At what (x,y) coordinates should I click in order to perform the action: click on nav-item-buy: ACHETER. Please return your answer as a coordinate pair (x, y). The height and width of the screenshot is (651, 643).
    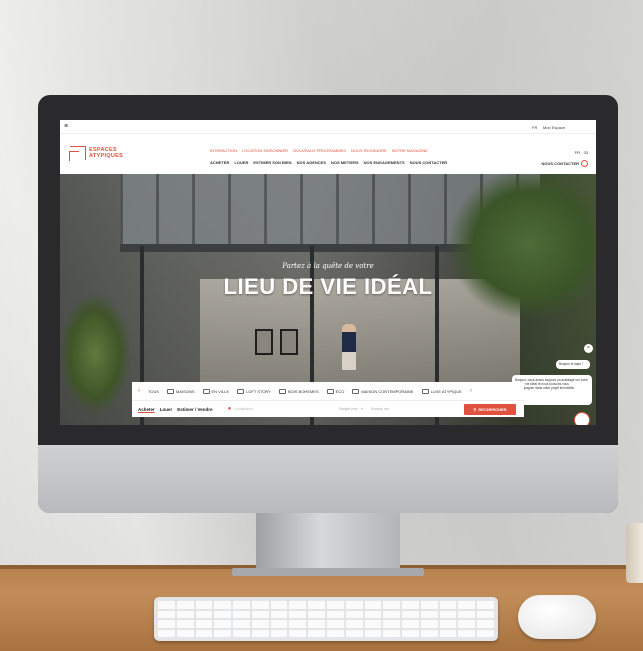
    Looking at the image, I should click on (219, 162).